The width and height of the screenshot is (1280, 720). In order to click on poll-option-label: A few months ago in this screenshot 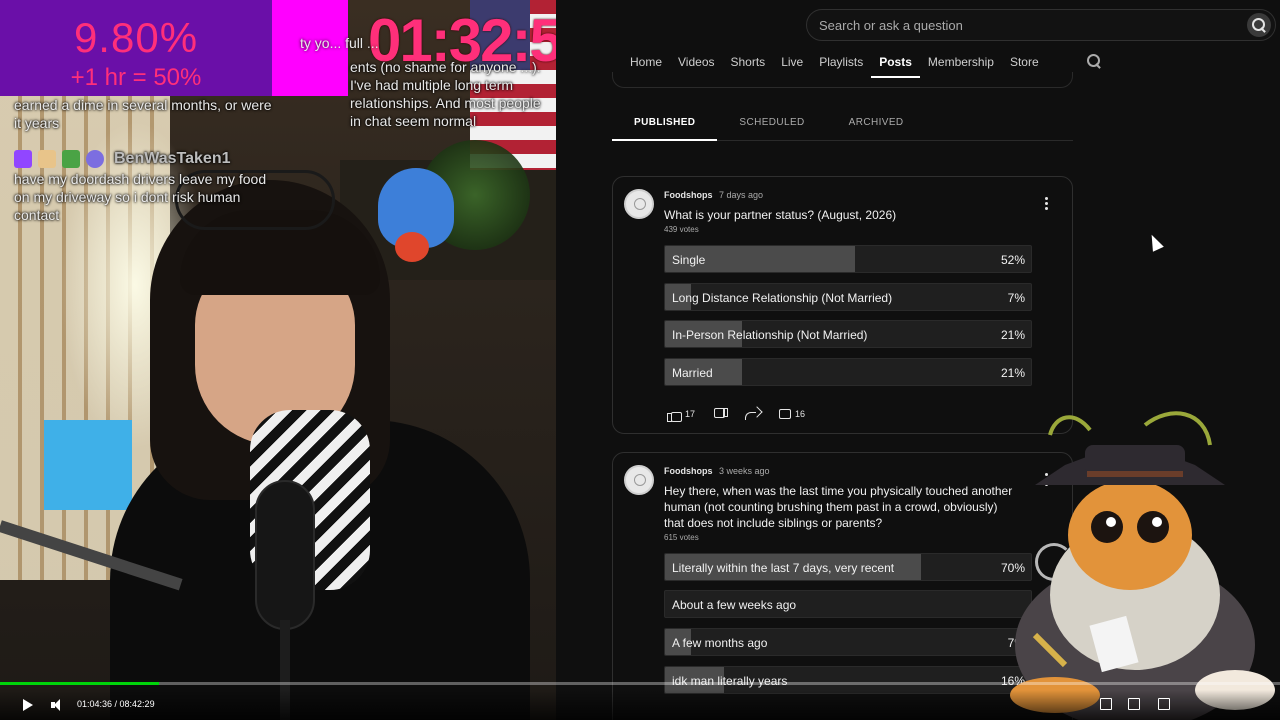, I will do `click(720, 643)`.